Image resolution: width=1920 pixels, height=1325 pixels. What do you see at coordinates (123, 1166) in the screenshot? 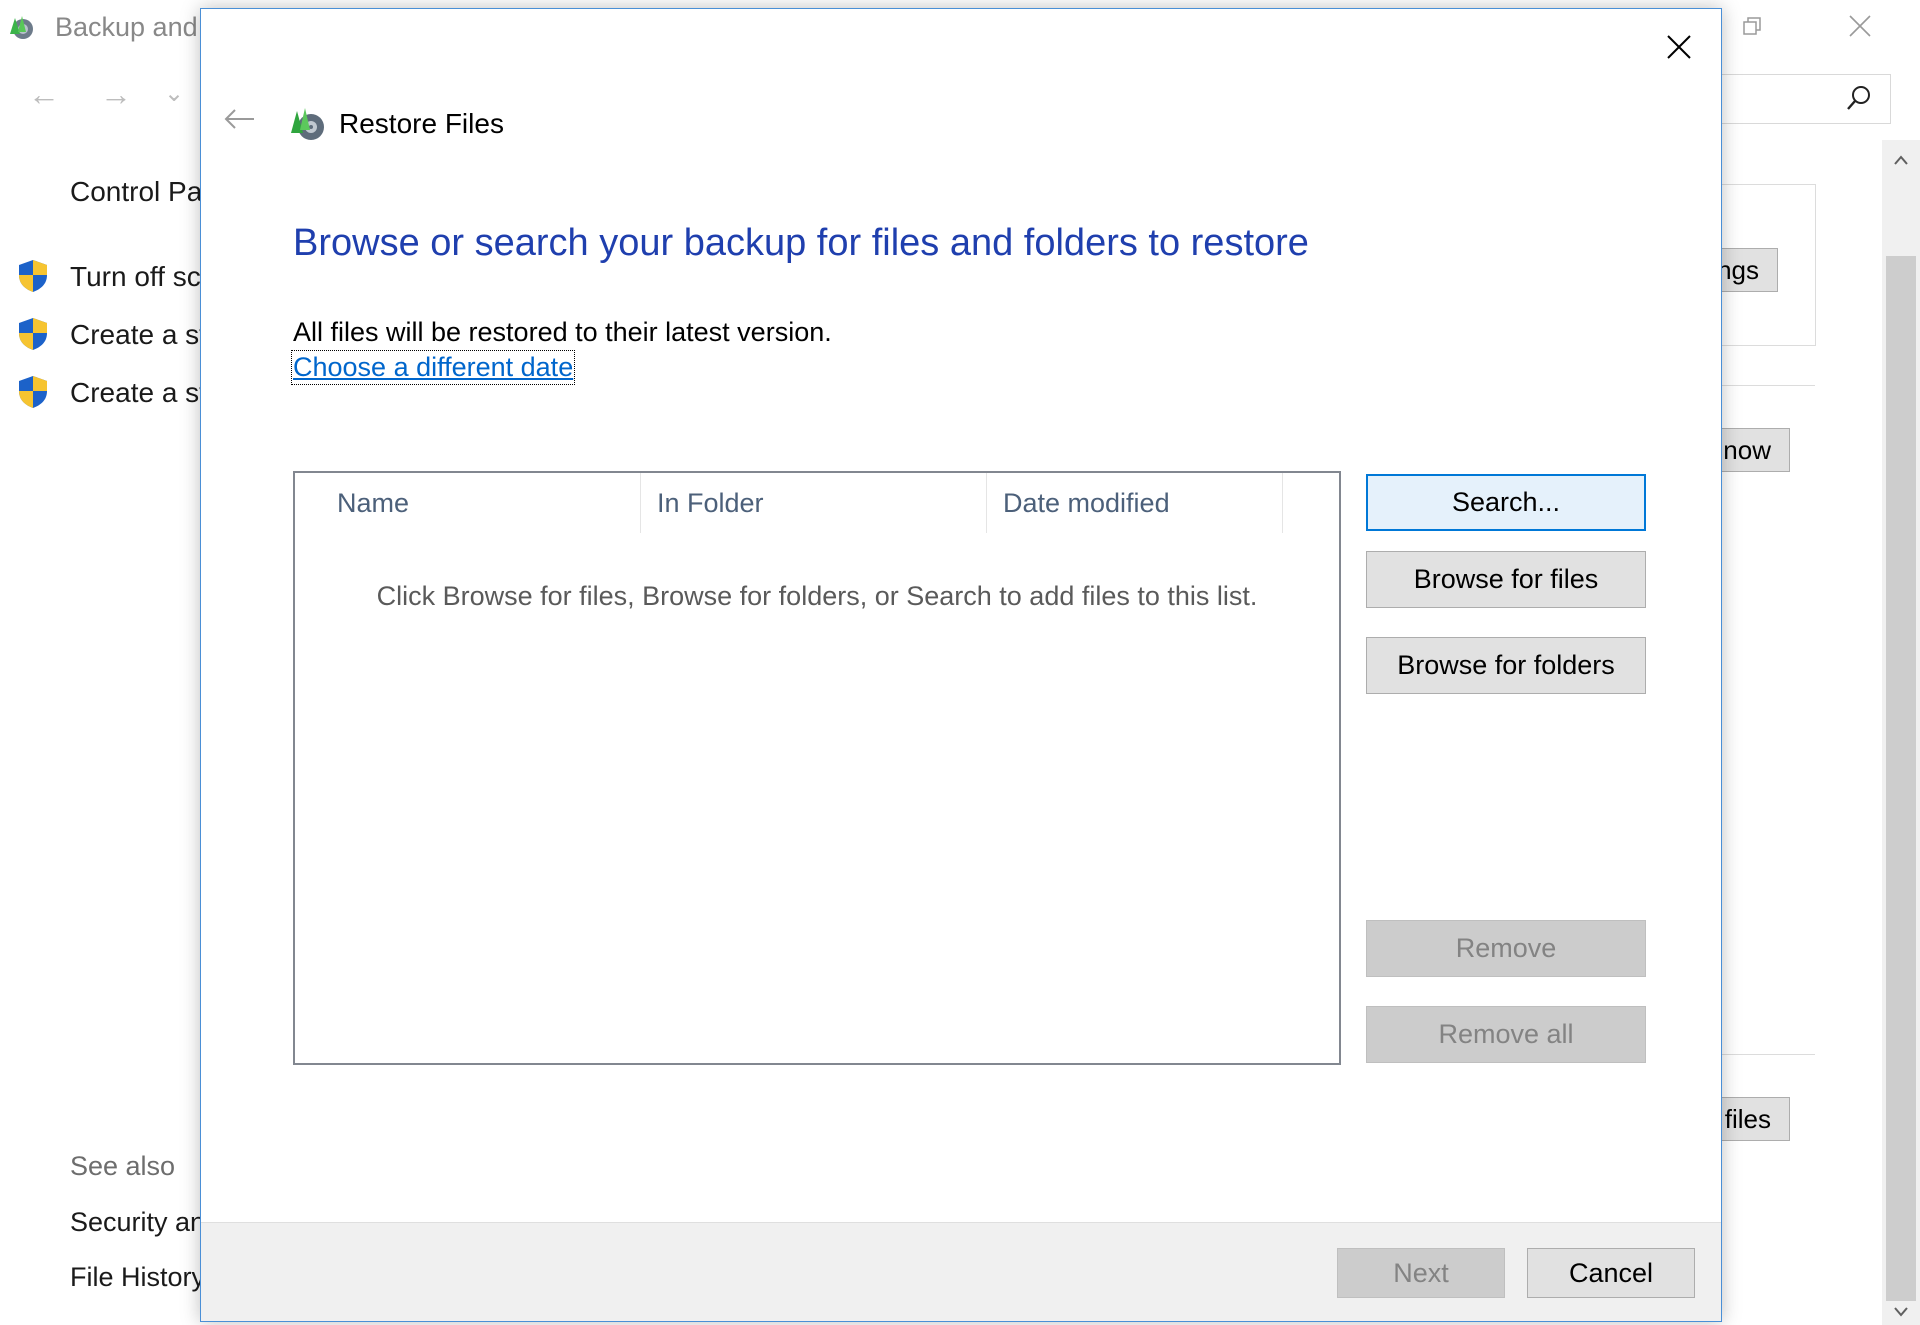
I see `see-also-label: See also` at bounding box center [123, 1166].